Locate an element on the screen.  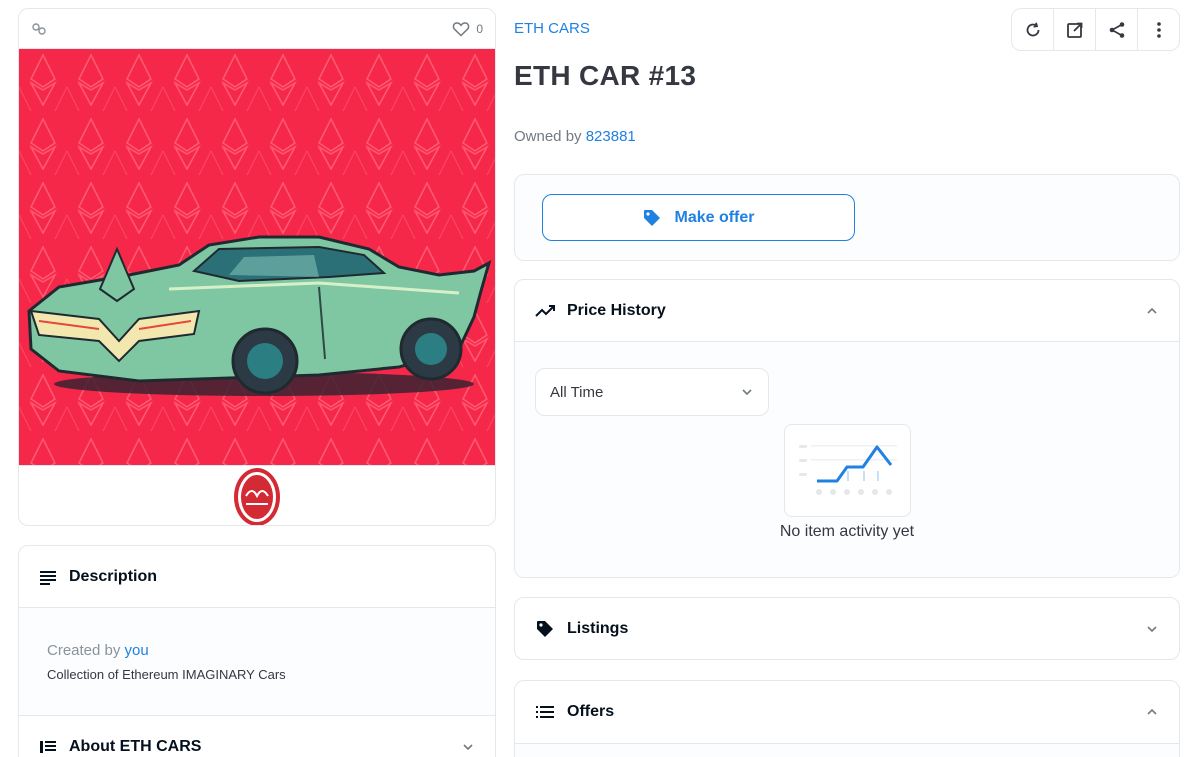
list-icon is located at coordinates (545, 712).